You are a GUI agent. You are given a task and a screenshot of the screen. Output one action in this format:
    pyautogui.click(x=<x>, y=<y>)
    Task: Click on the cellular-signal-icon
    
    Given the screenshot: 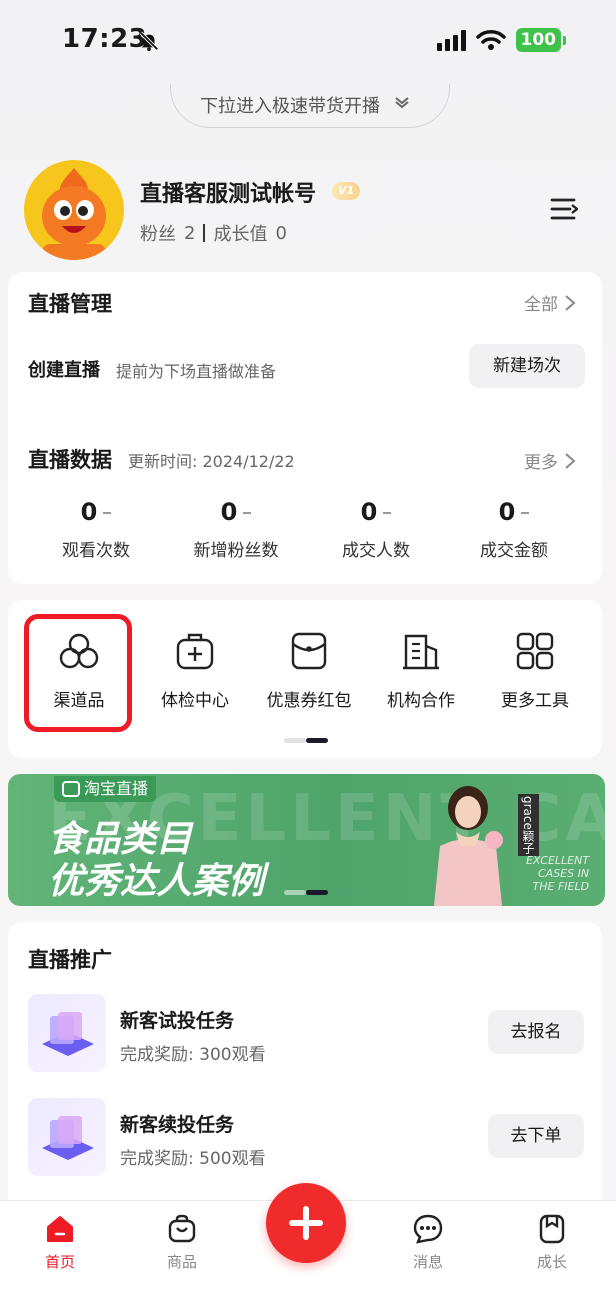 What is the action you would take?
    pyautogui.click(x=451, y=40)
    